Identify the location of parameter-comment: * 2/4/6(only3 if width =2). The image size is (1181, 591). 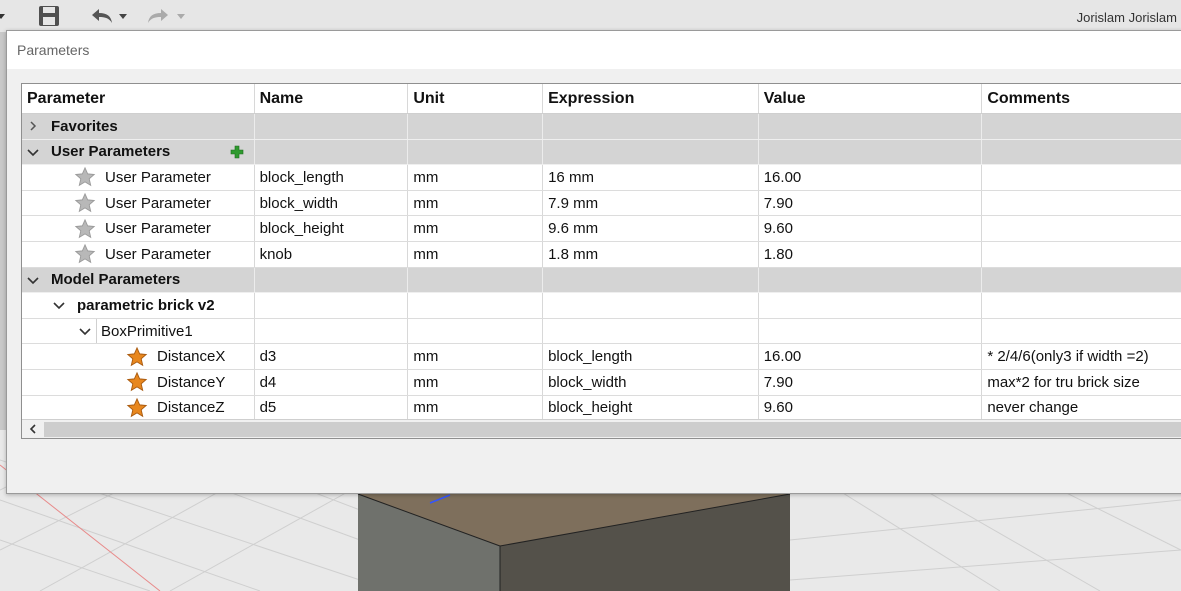
(1081, 356).